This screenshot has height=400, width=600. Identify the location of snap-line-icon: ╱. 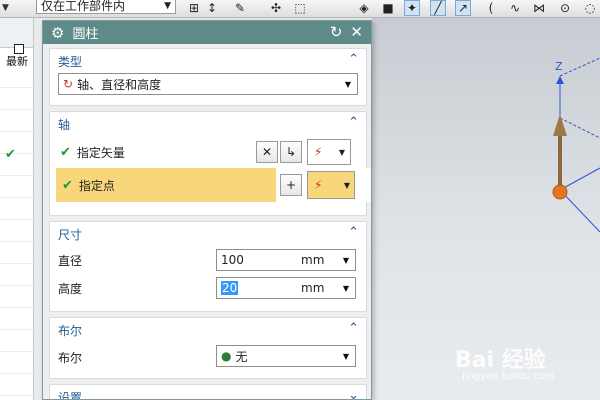
(438, 8).